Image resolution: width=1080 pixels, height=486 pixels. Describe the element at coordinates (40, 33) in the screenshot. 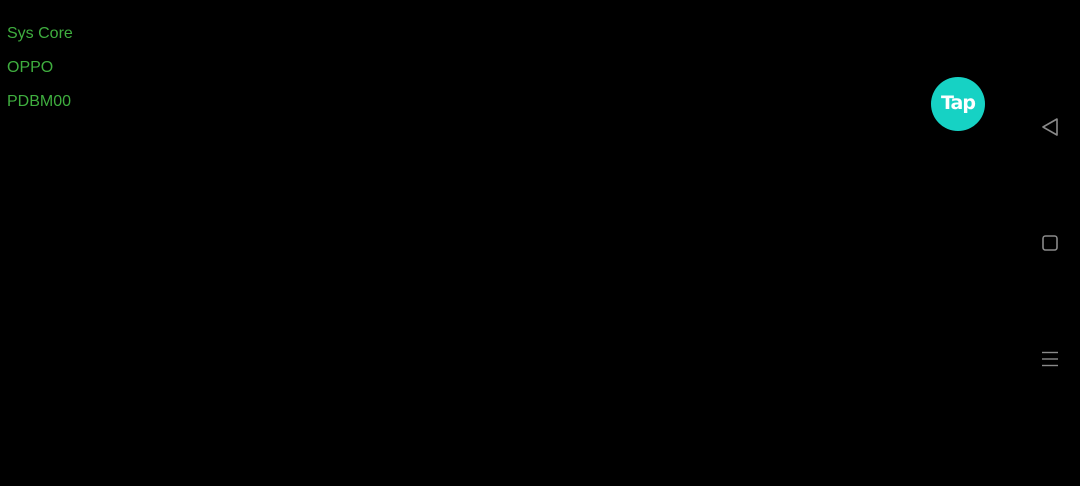

I see `system-name-label: Sys Core` at that location.